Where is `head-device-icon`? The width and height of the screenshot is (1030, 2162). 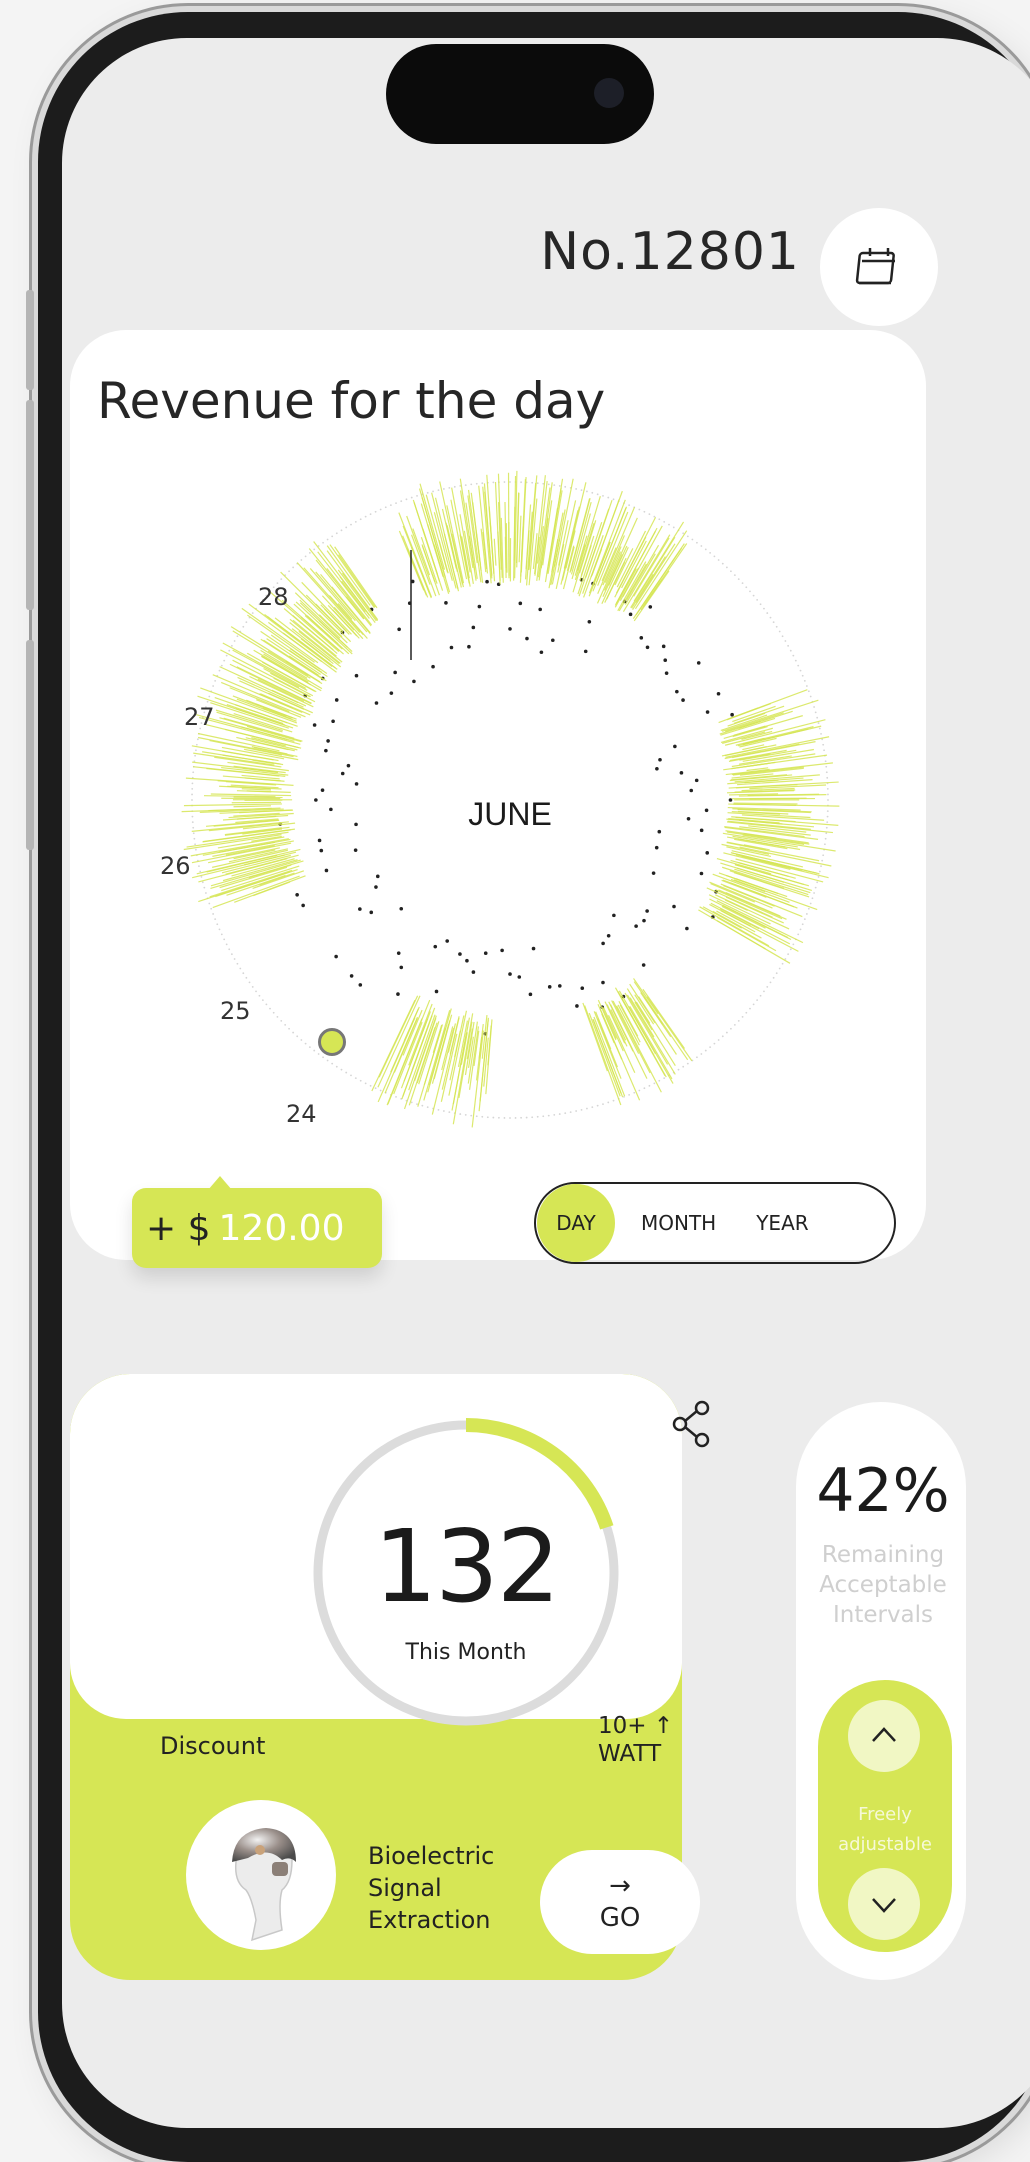 head-device-icon is located at coordinates (261, 1875).